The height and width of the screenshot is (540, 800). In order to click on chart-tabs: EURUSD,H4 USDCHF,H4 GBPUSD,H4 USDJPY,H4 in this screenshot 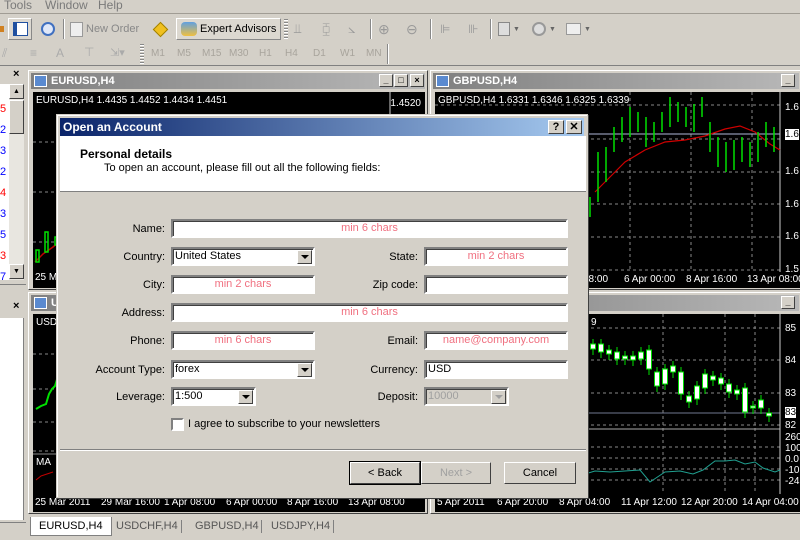, I will do `click(414, 527)`.